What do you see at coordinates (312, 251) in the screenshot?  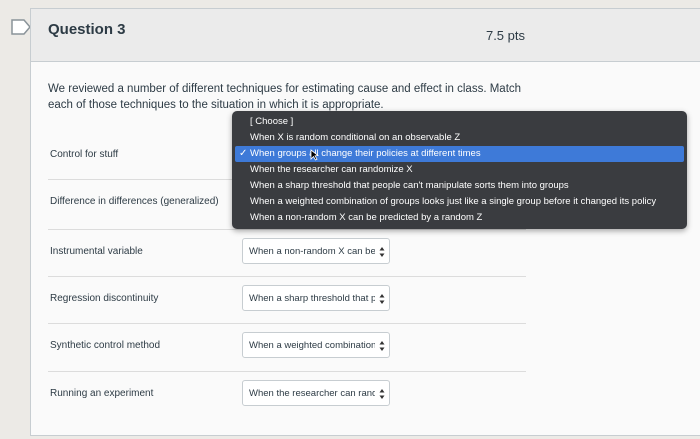 I see `match-select-value: When a non-random X can be` at bounding box center [312, 251].